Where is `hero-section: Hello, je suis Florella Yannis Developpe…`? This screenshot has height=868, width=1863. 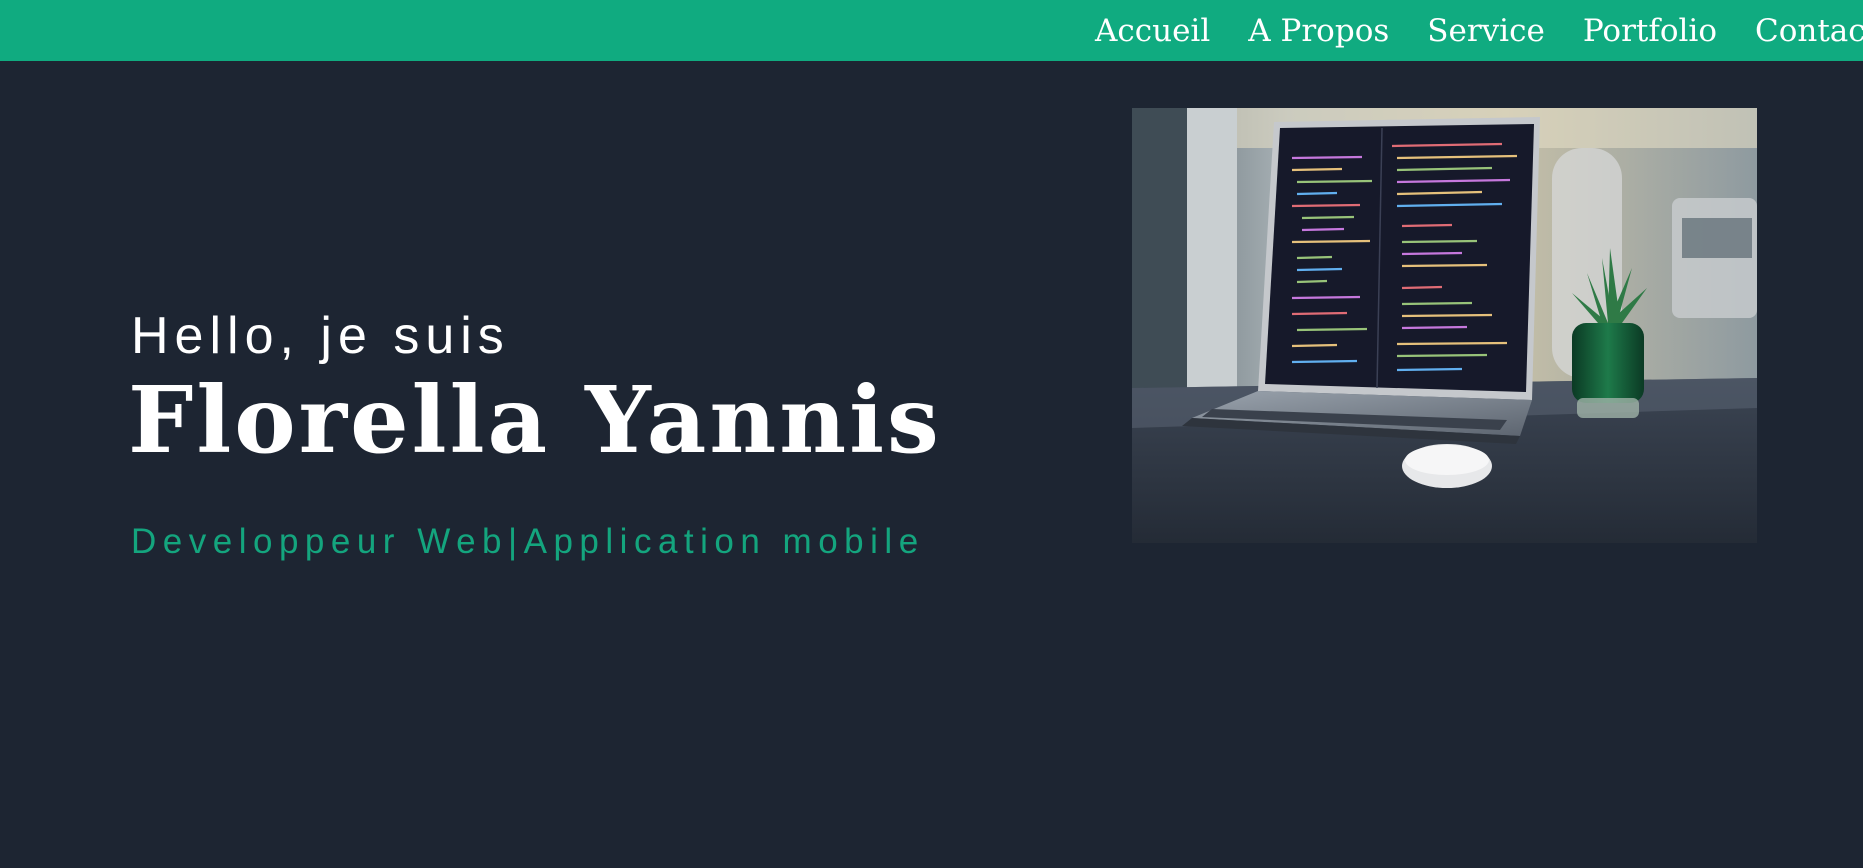 hero-section: Hello, je suis Florella Yannis Developpe… is located at coordinates (579, 434).